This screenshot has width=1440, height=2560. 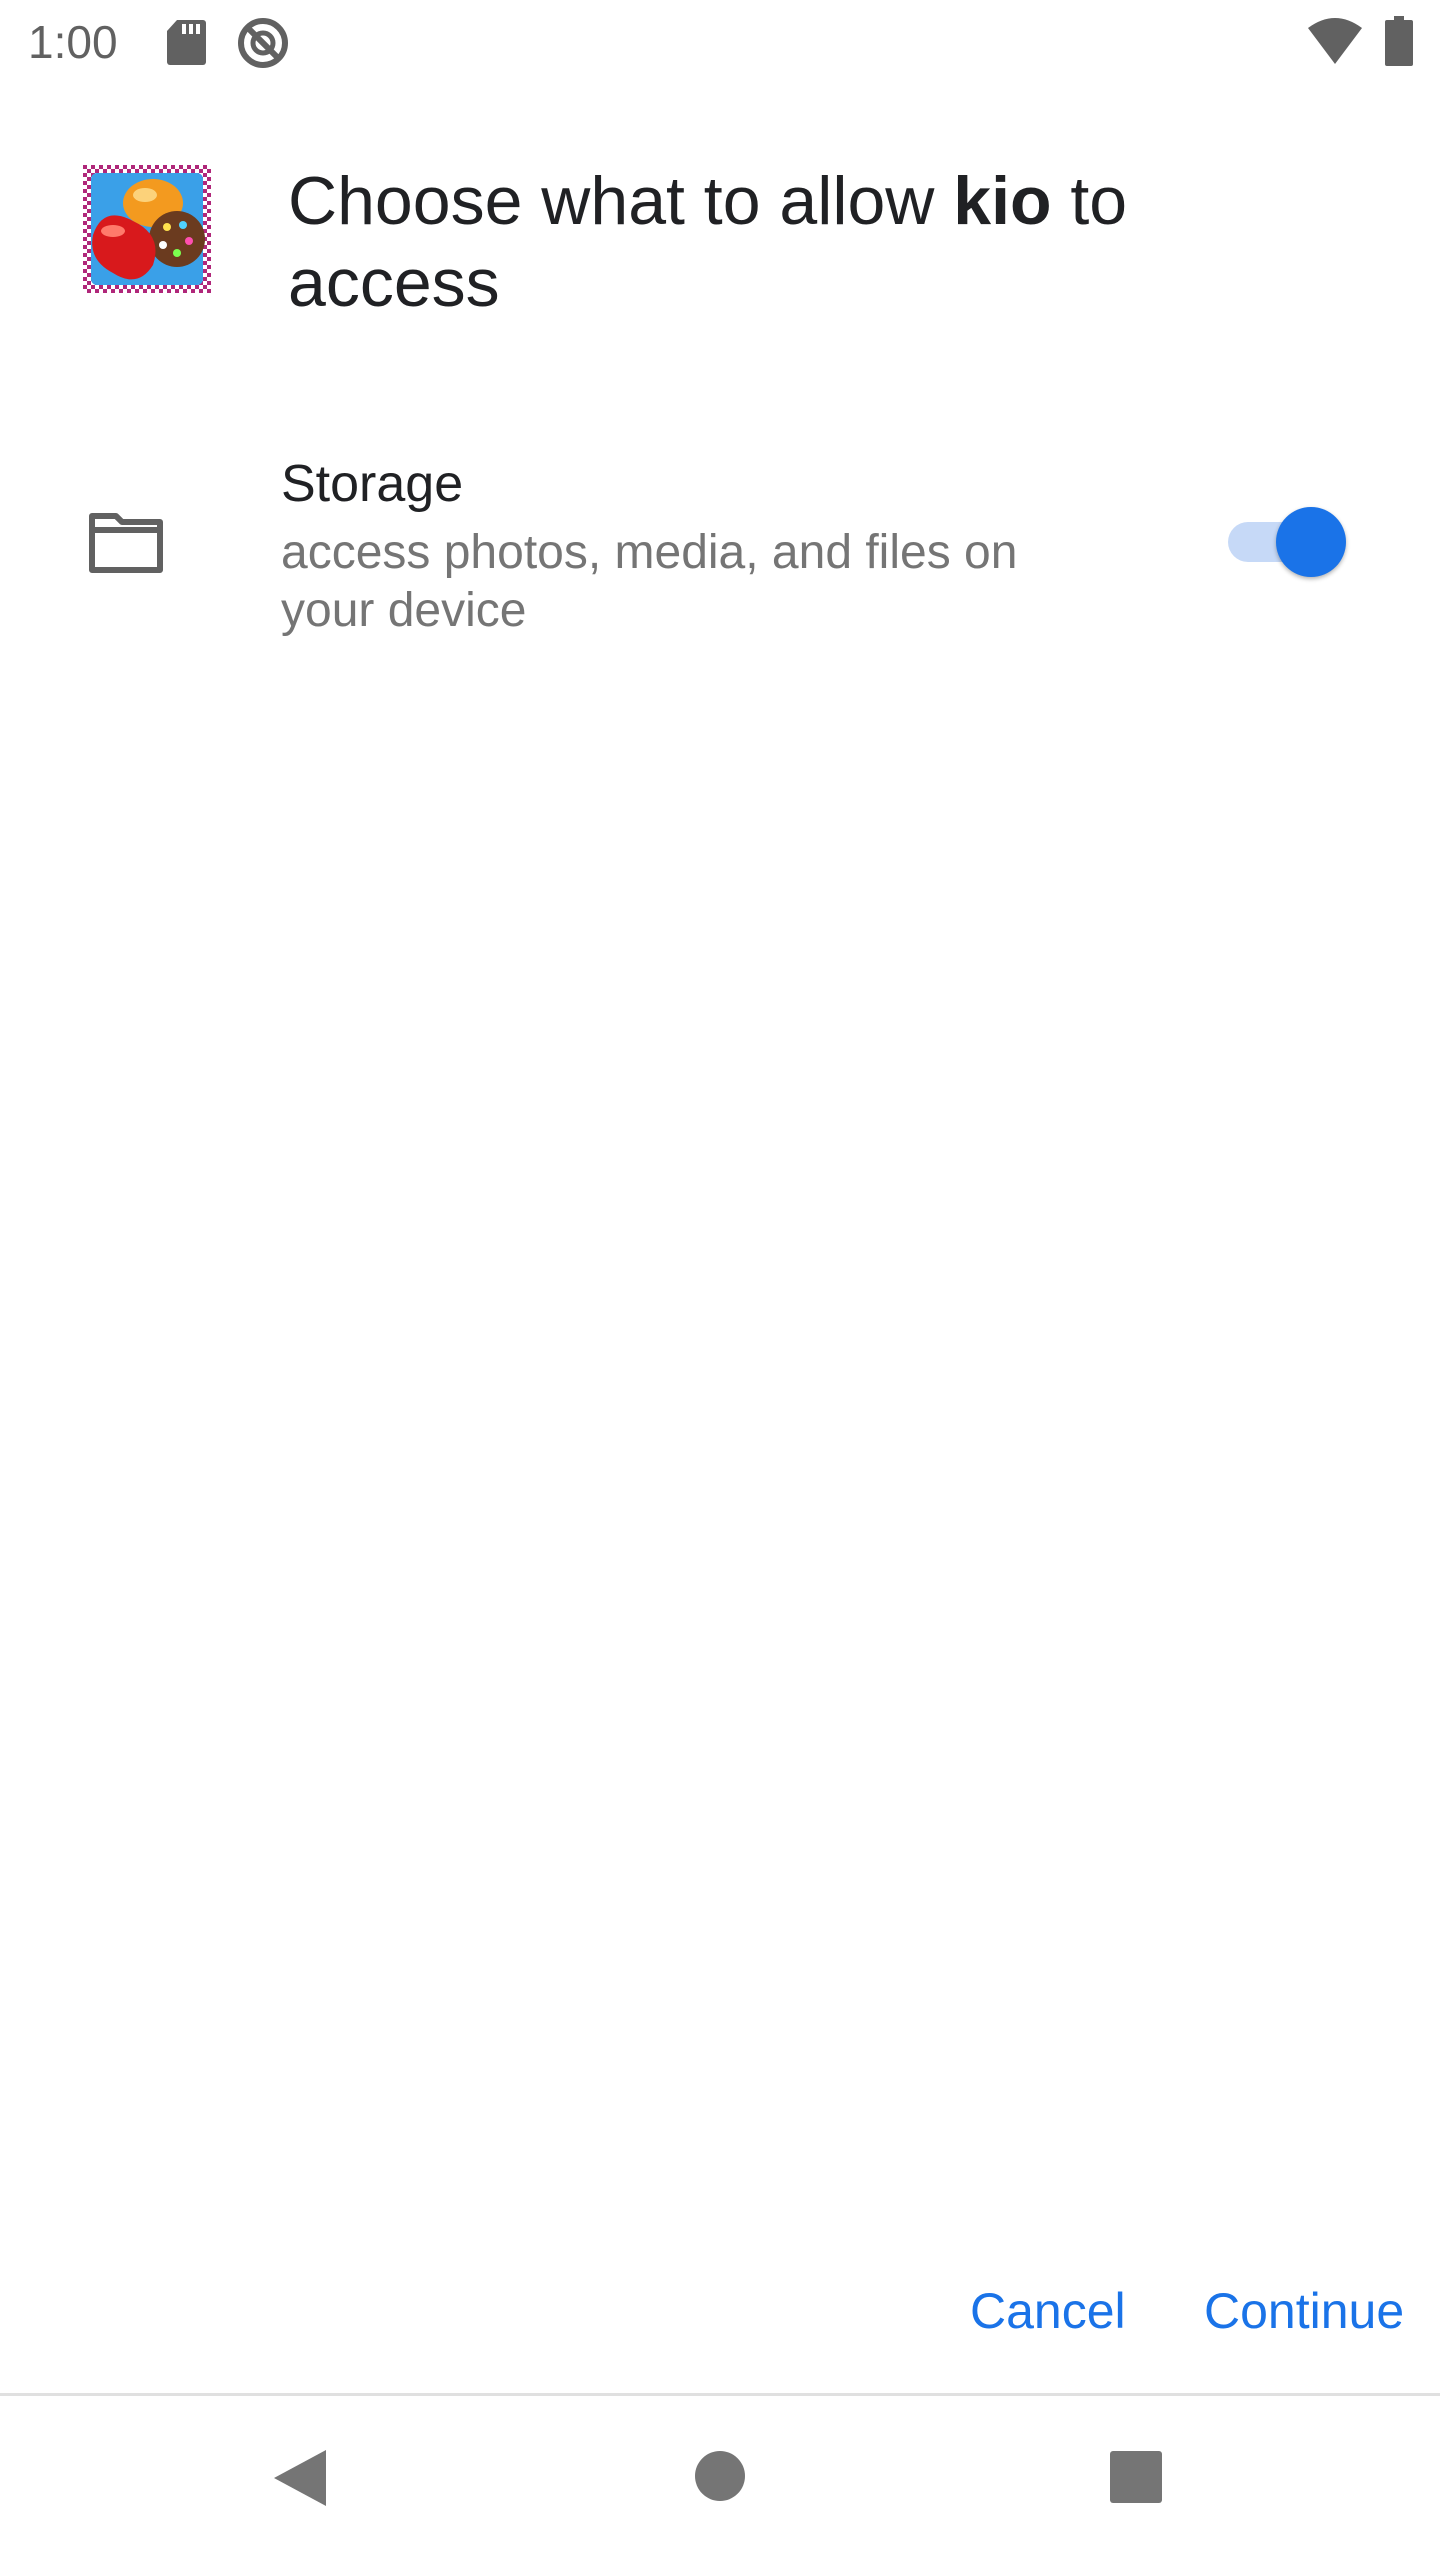 What do you see at coordinates (1002, 201) in the screenshot?
I see `title-app-name: kio` at bounding box center [1002, 201].